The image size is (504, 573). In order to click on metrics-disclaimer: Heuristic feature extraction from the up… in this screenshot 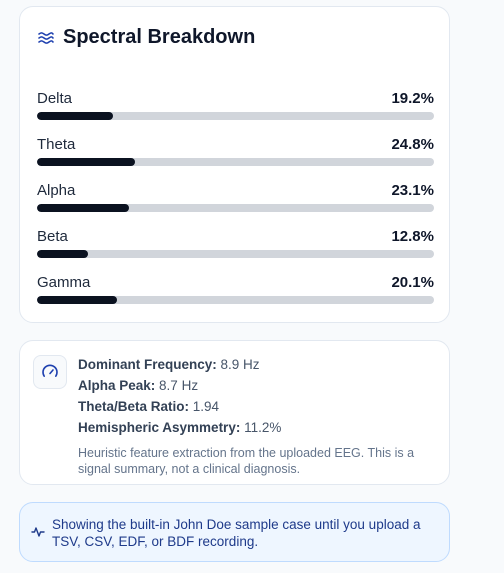, I will do `click(246, 461)`.